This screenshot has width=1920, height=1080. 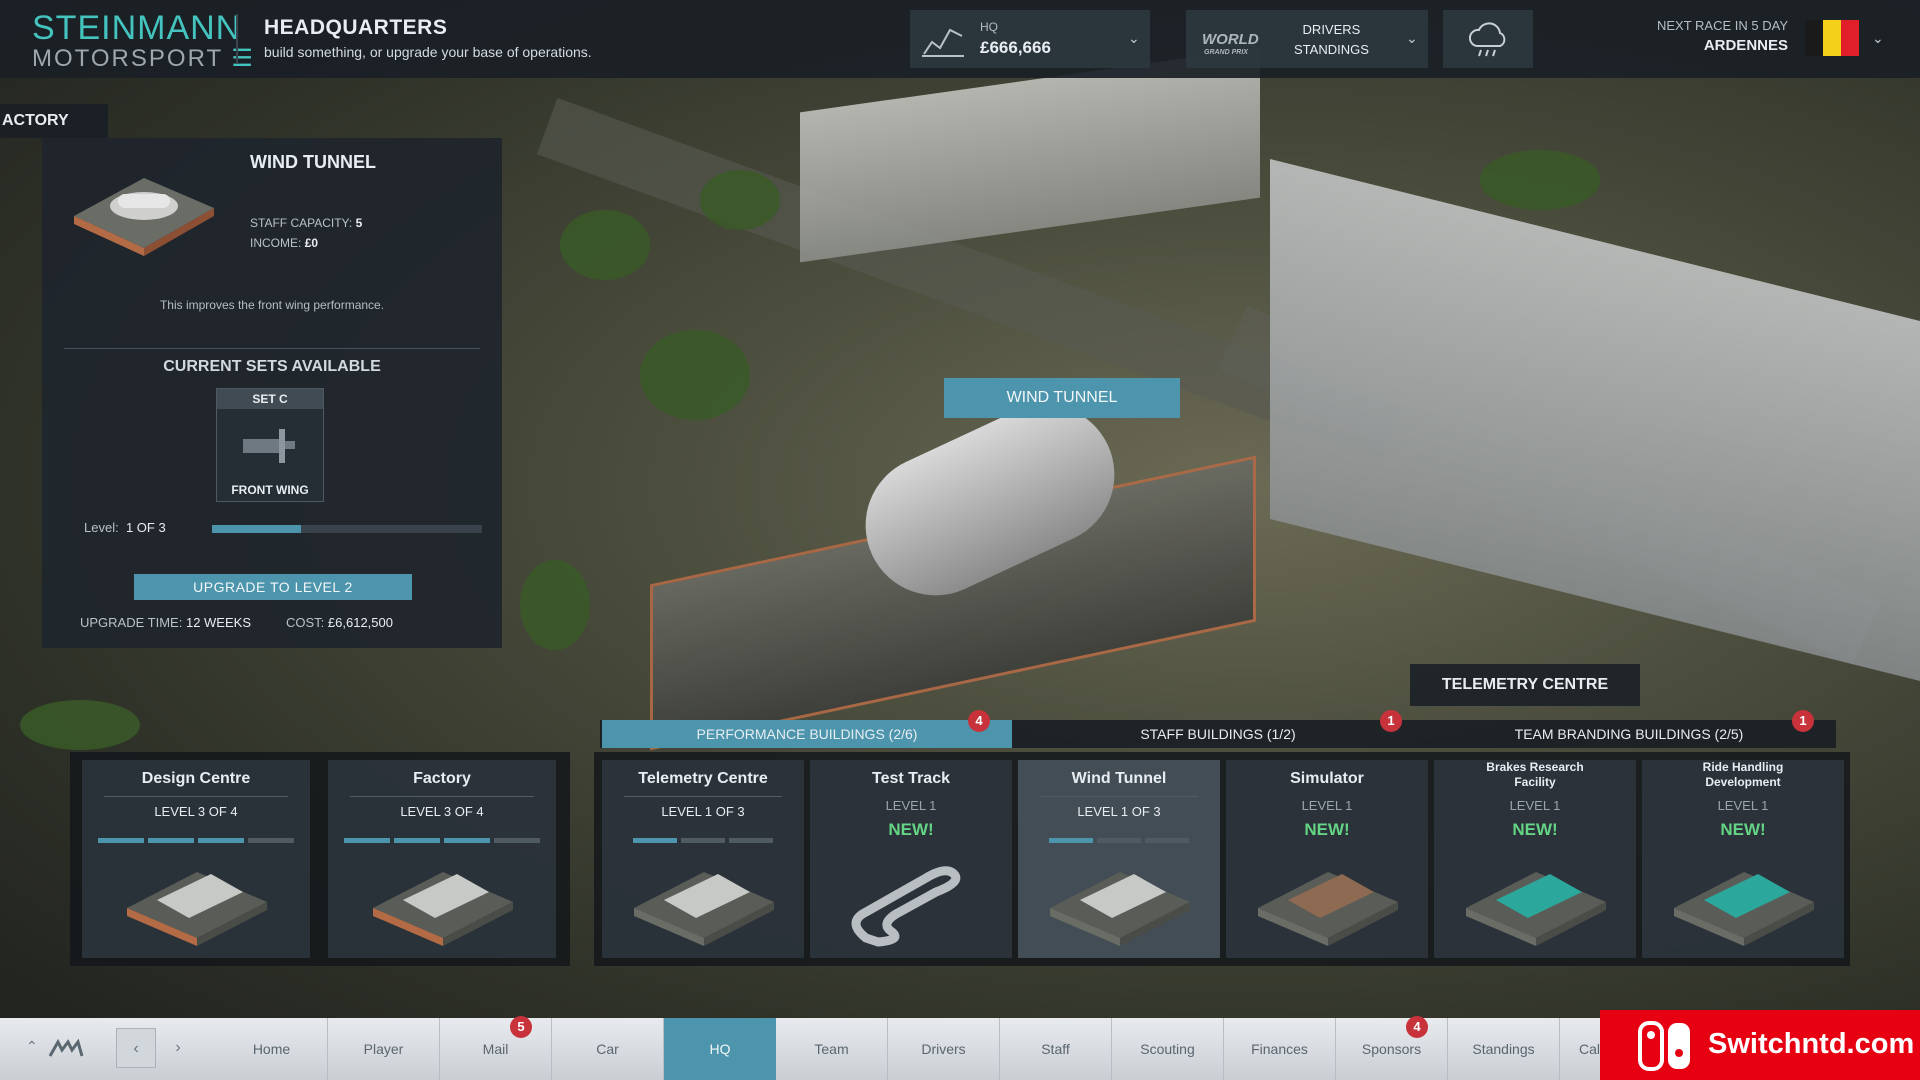 I want to click on office-building, so click(x=1030, y=155).